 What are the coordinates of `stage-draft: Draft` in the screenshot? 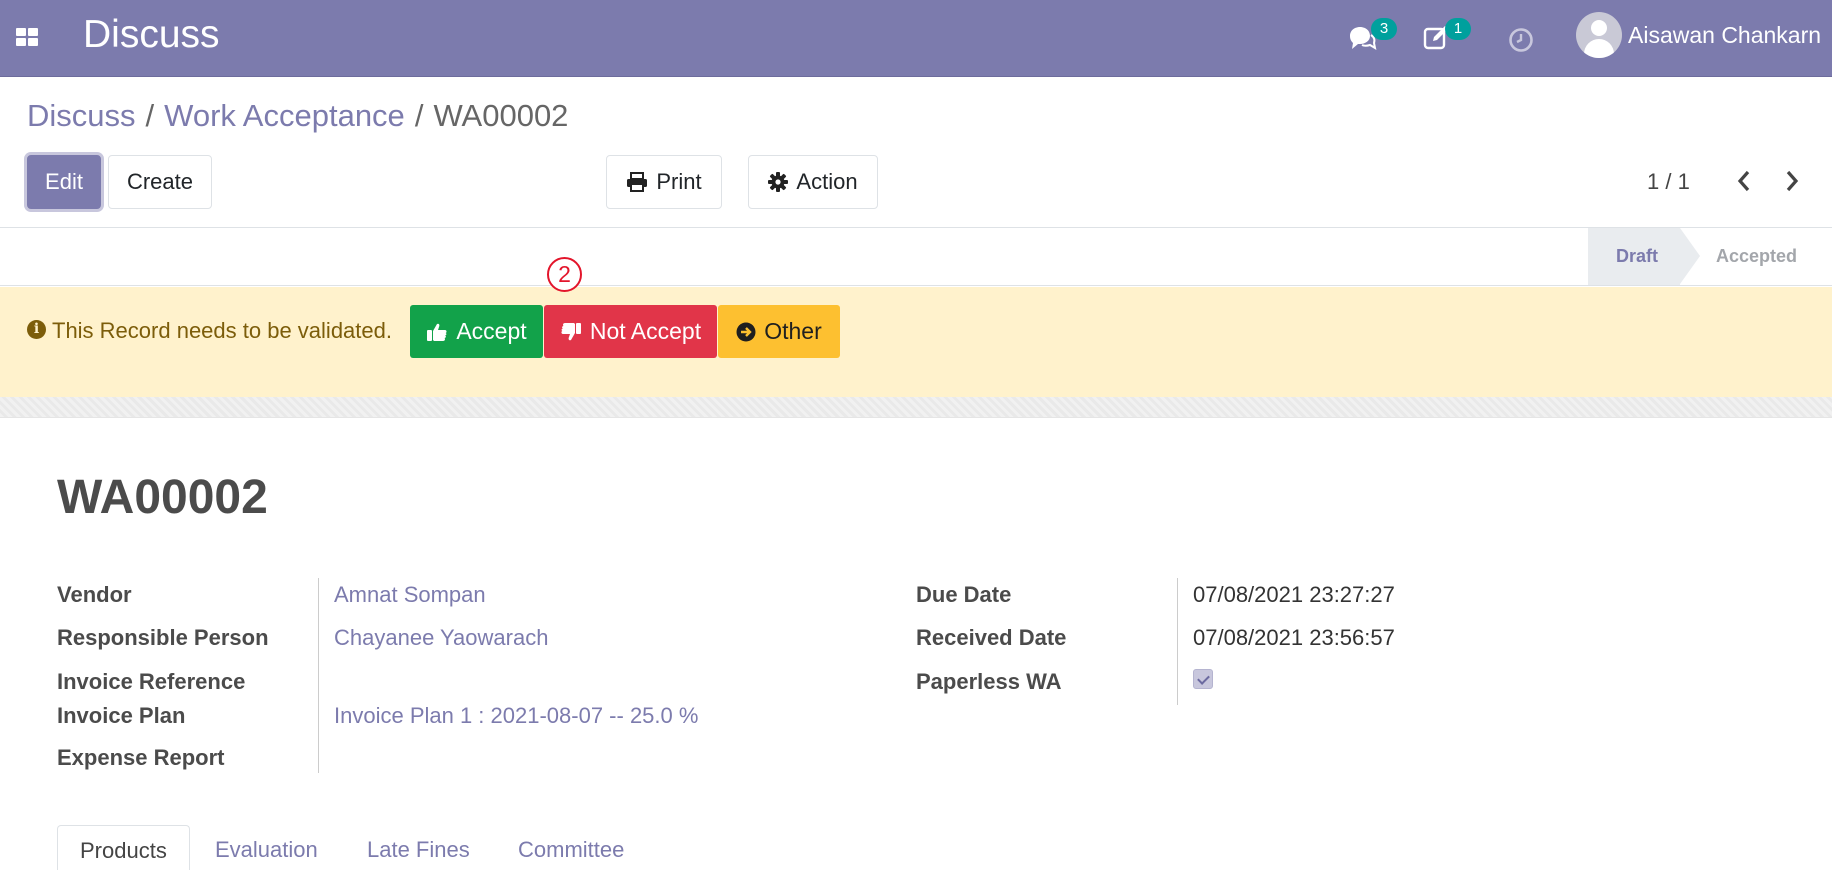 It's located at (1634, 256).